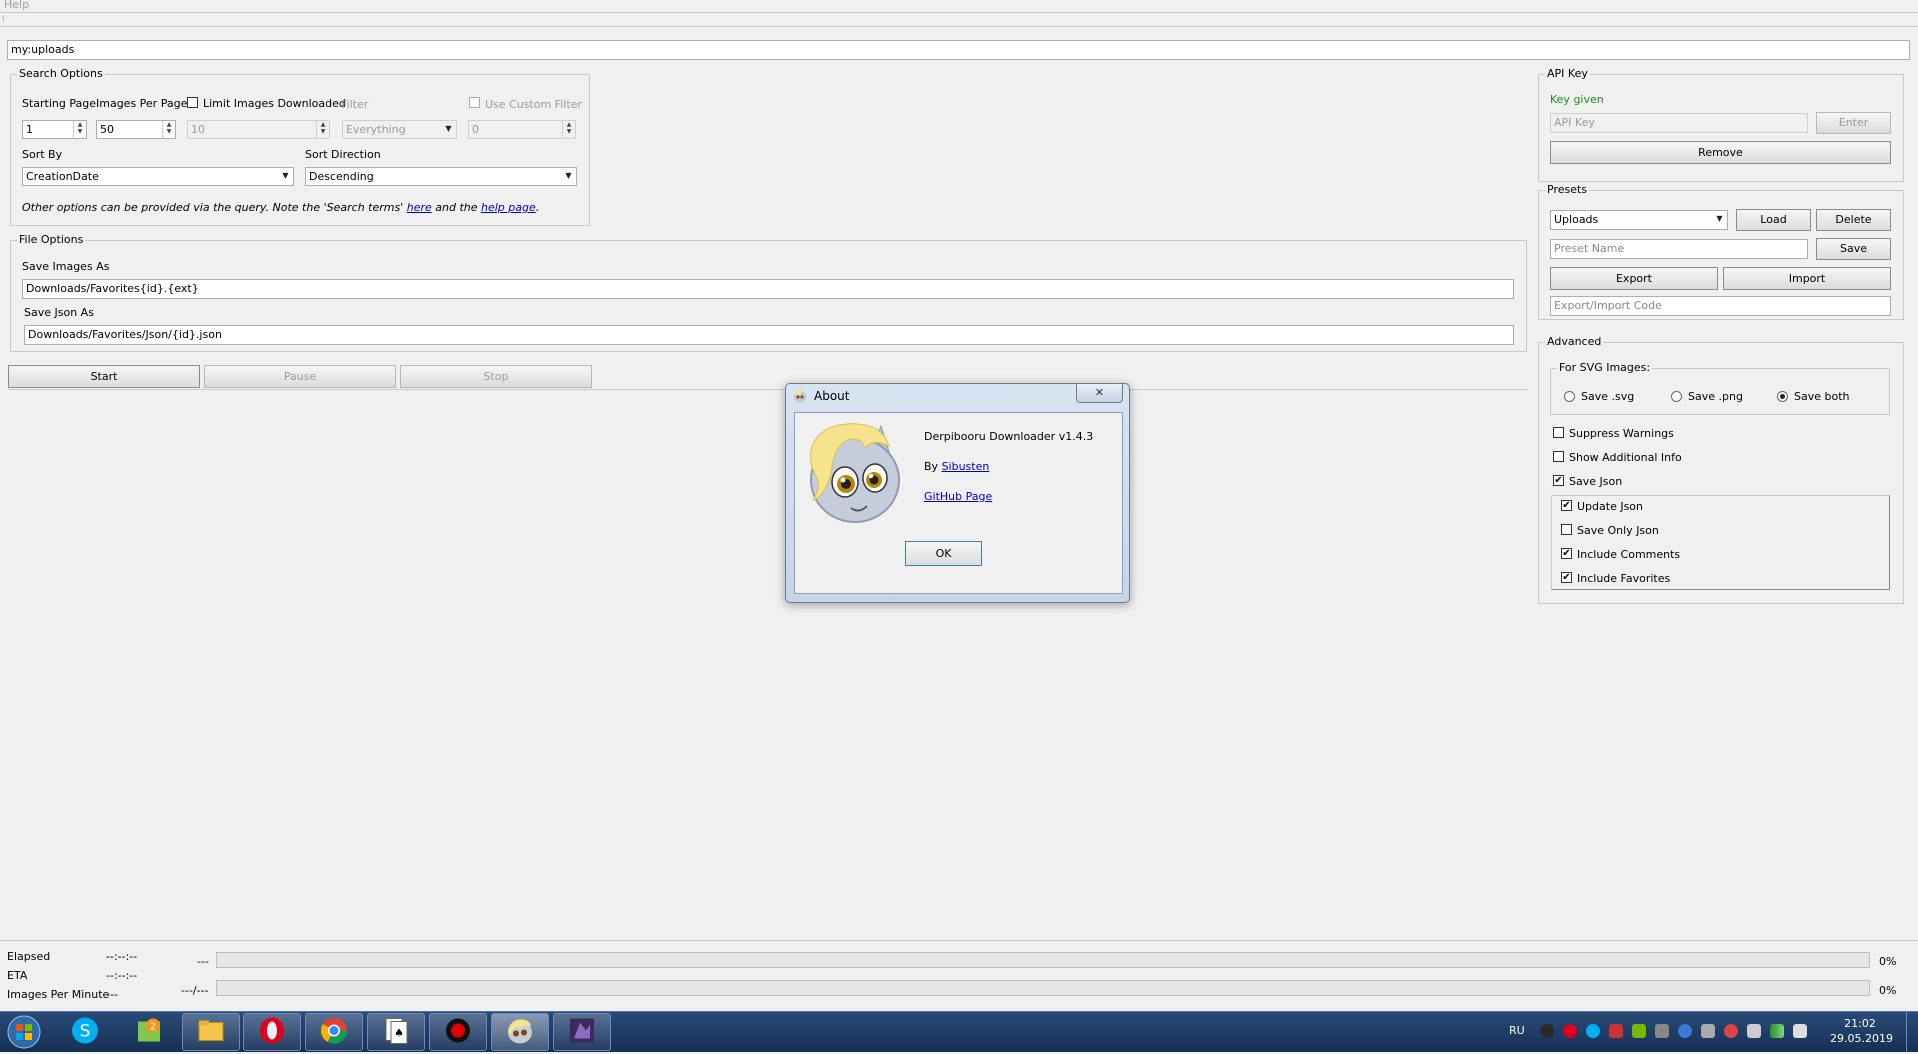  I want to click on presets-title: Presets, so click(1567, 189).